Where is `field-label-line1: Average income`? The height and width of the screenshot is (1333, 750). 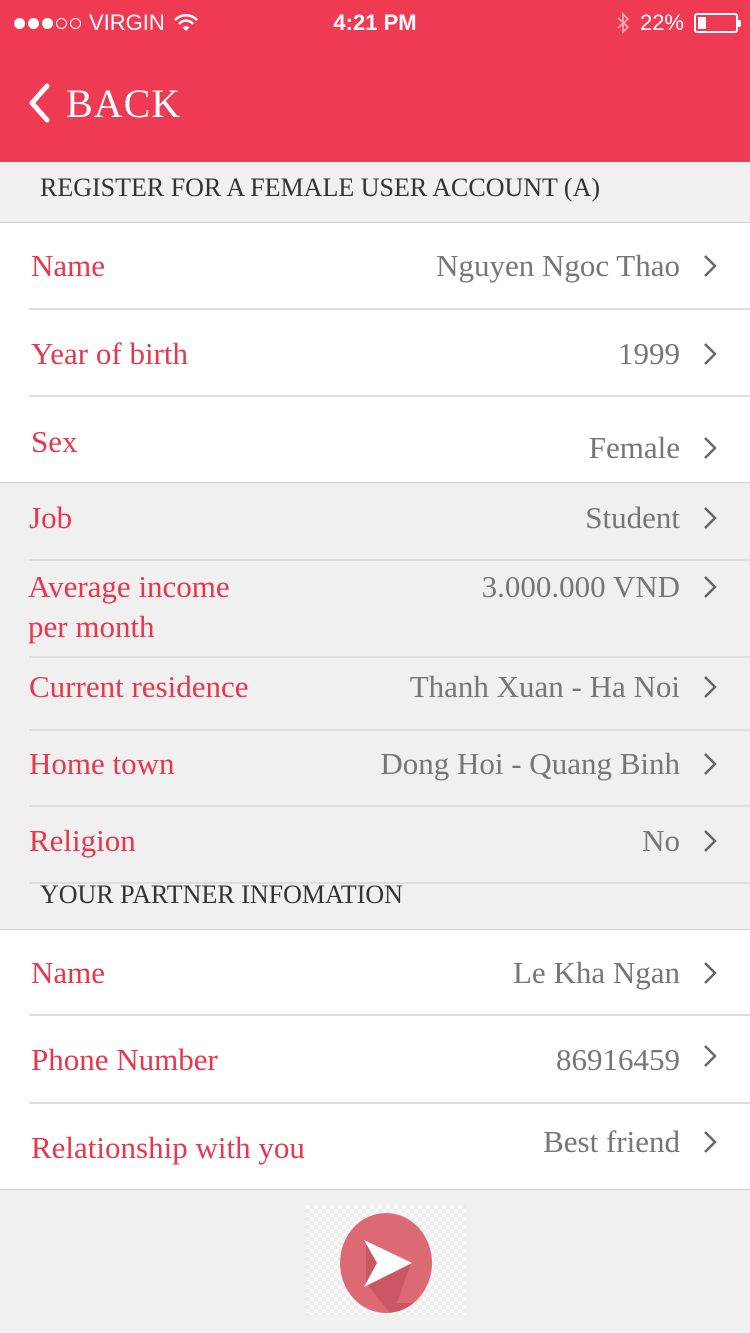 field-label-line1: Average income is located at coordinates (129, 586).